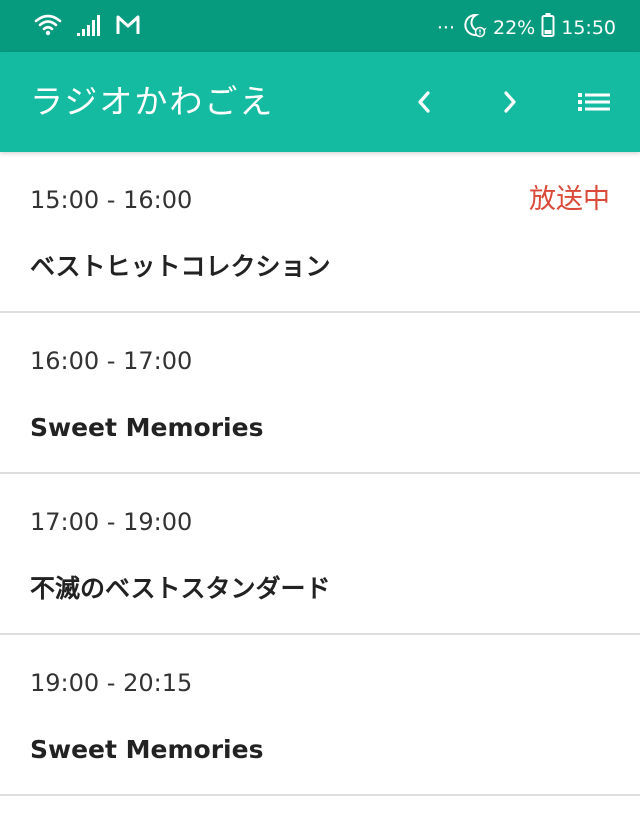 The image size is (640, 813). I want to click on wifi-icon, so click(48, 27).